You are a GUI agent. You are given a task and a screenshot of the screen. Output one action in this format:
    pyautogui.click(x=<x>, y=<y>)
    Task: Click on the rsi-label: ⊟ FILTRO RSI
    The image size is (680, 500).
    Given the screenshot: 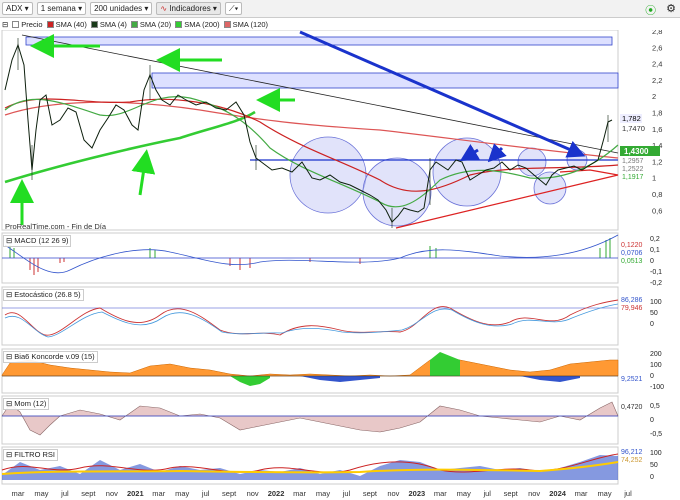 What is the action you would take?
    pyautogui.click(x=30, y=455)
    